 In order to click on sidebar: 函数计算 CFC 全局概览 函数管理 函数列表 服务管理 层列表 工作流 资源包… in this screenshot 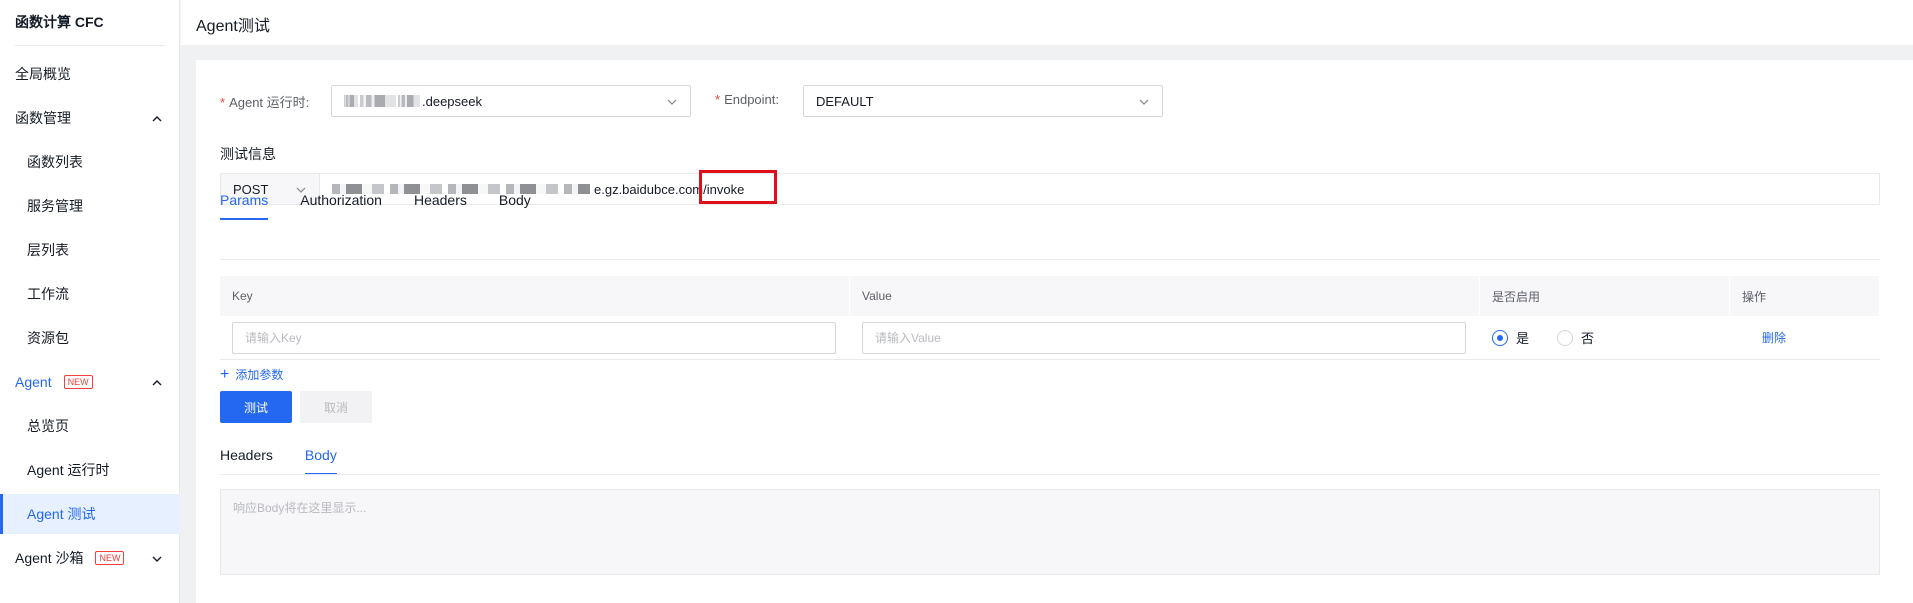, I will do `click(90, 301)`.